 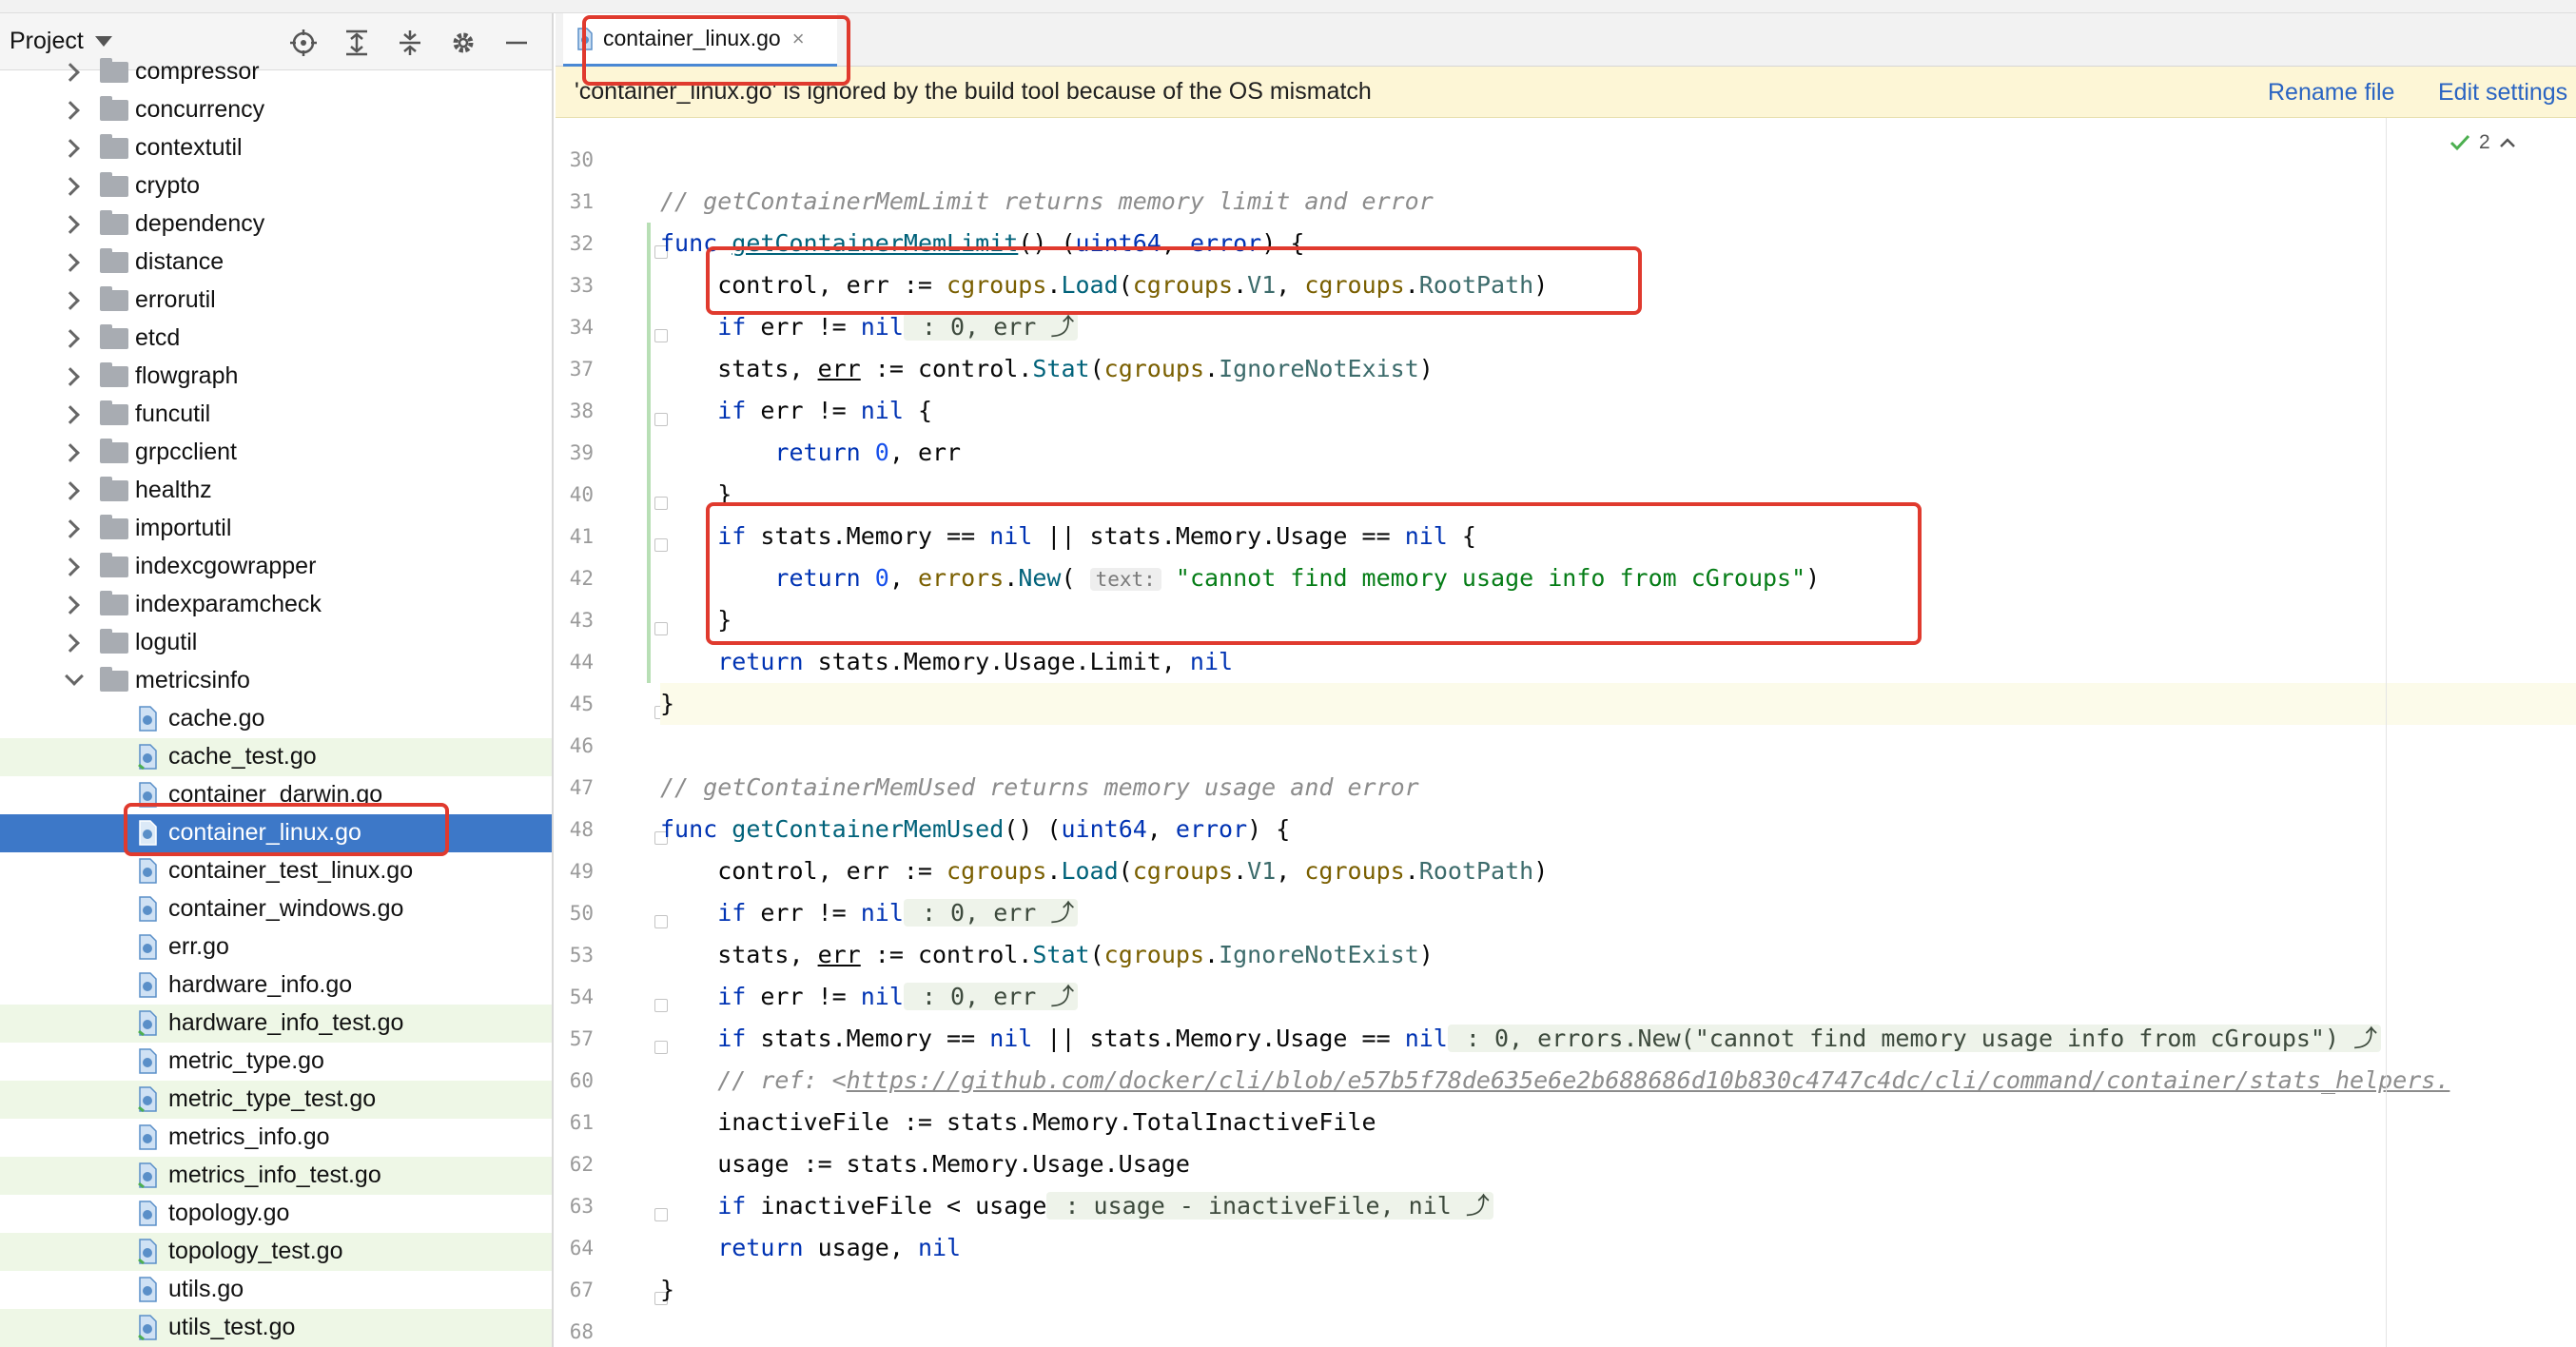 What do you see at coordinates (582, 1164) in the screenshot?
I see `line-number: 62` at bounding box center [582, 1164].